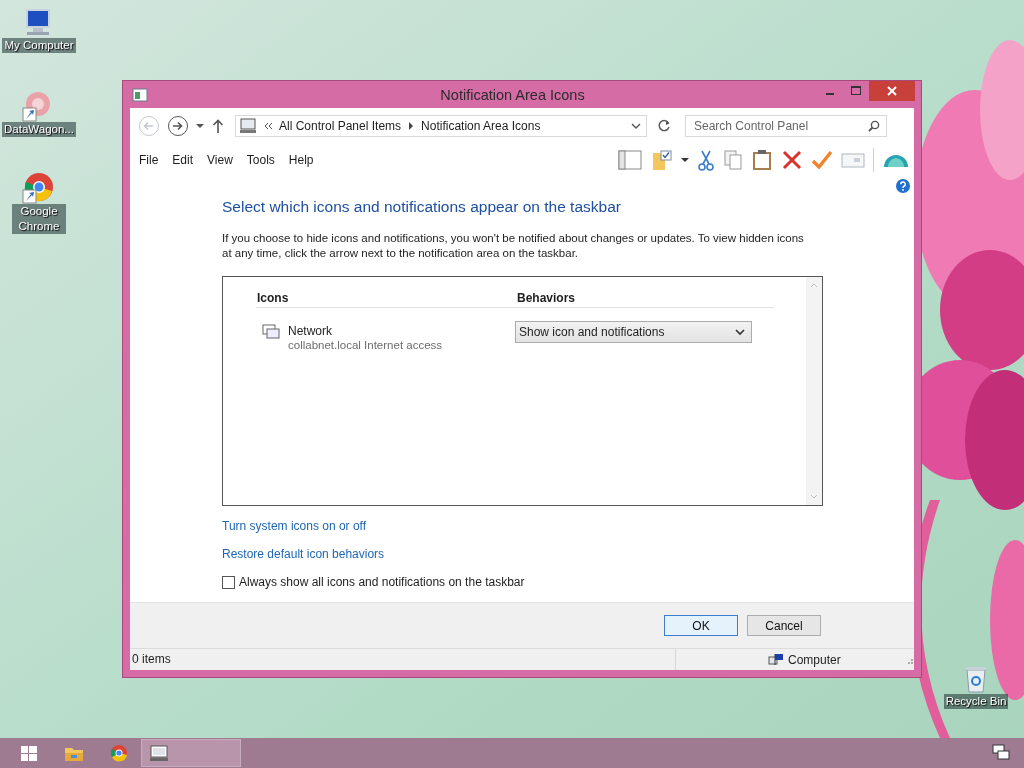 The height and width of the screenshot is (768, 1024). What do you see at coordinates (403, 659) in the screenshot?
I see `status-text: 0 items` at bounding box center [403, 659].